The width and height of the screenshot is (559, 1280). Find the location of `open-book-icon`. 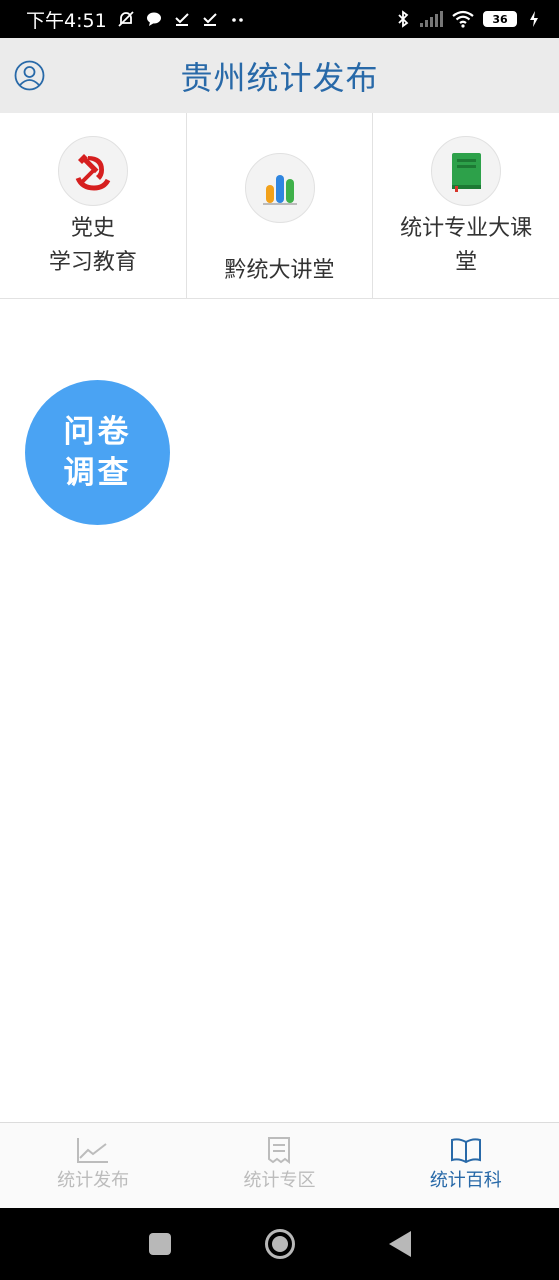

open-book-icon is located at coordinates (466, 1150).